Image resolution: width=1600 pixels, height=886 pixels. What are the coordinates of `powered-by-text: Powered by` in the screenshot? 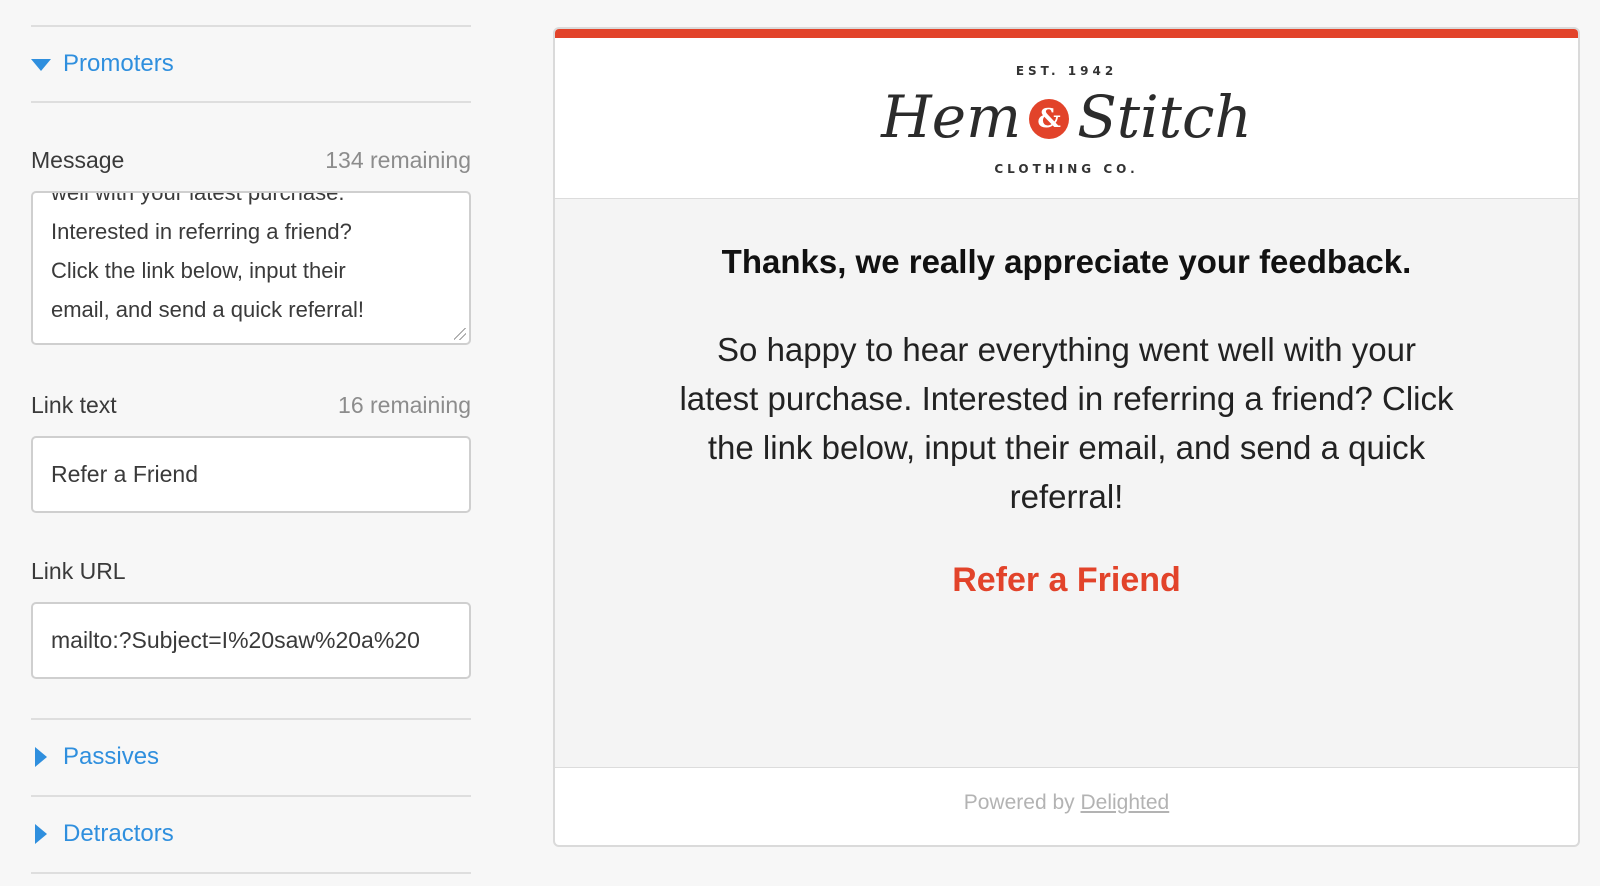 It's located at (1019, 802).